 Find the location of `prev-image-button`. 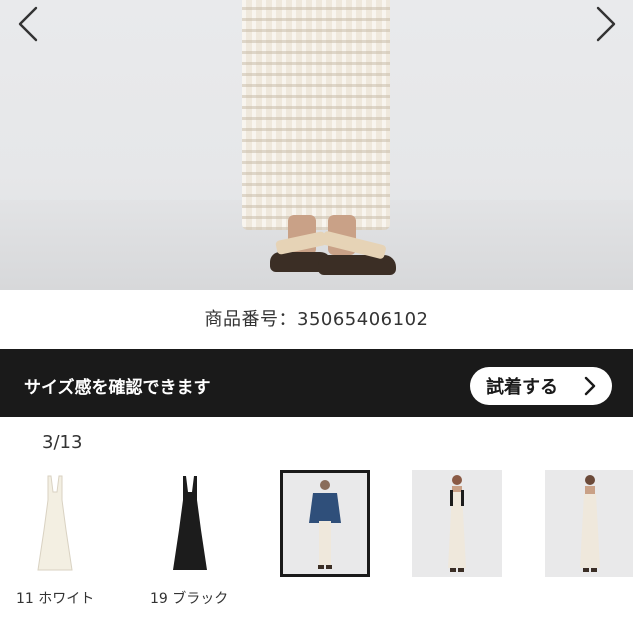

prev-image-button is located at coordinates (30, 24).